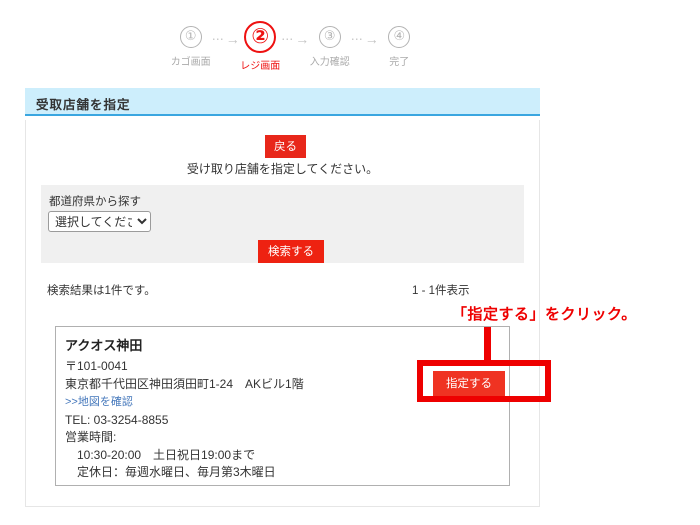 The image size is (700, 525). I want to click on store-address: 東京都千代田区神田須田町1-24 AKビル1階, so click(184, 383).